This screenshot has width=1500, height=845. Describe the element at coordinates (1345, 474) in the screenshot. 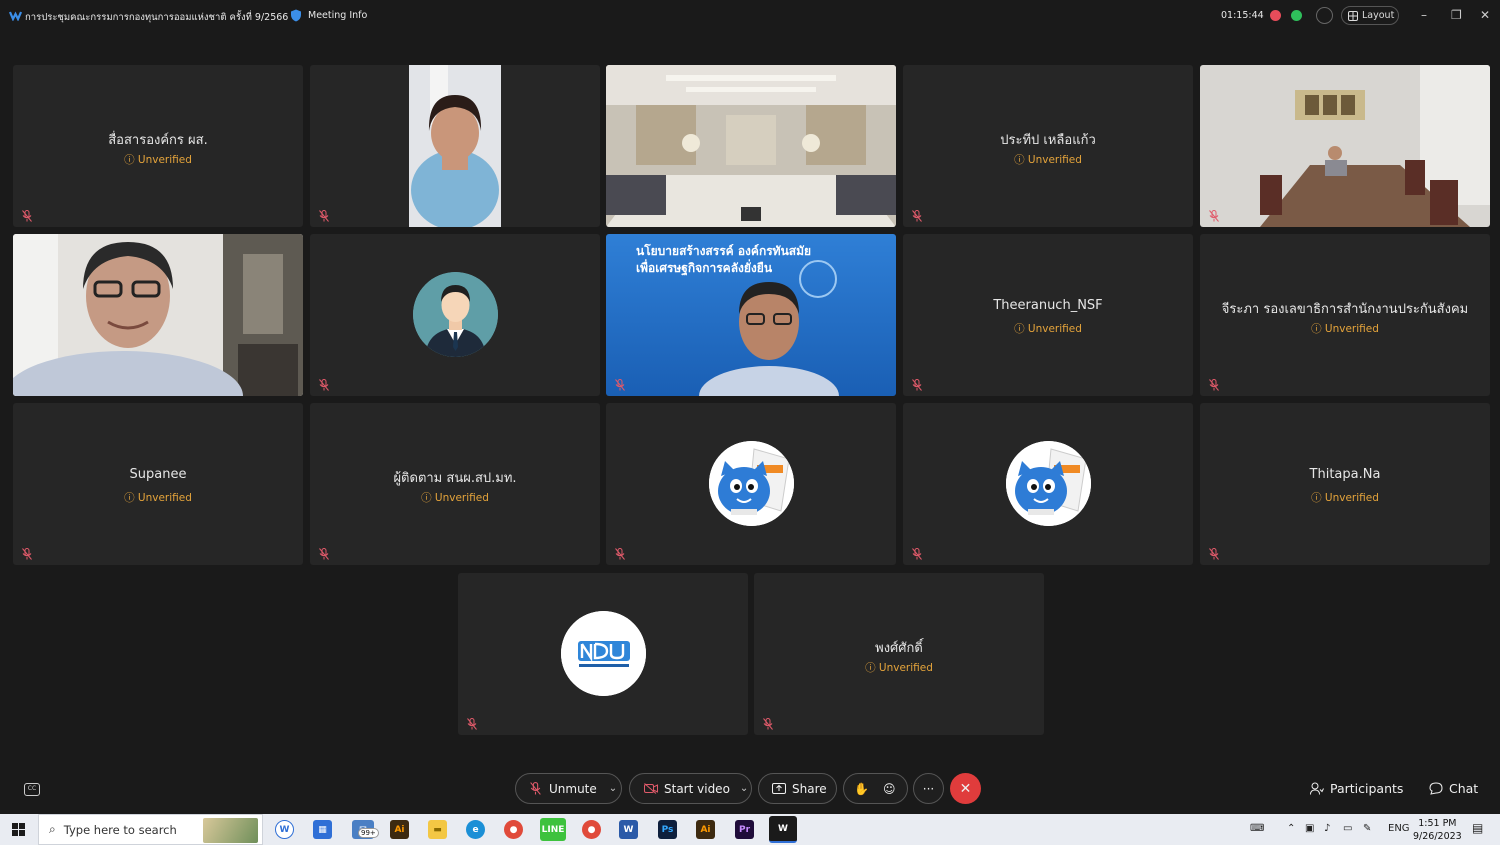

I see `participant-name: Thitapa.Na` at that location.